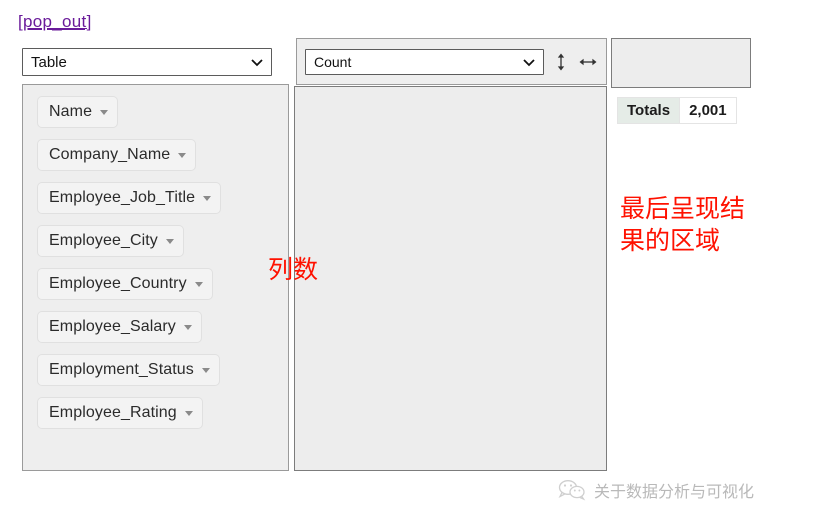  Describe the element at coordinates (572, 490) in the screenshot. I see `wechat-icon` at that location.